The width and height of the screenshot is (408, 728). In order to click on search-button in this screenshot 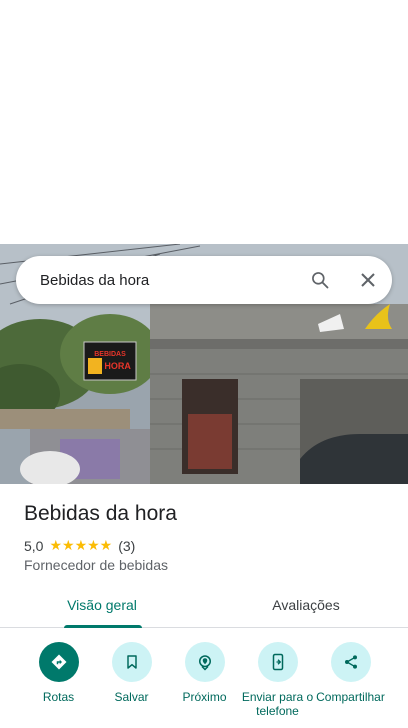, I will do `click(320, 280)`.